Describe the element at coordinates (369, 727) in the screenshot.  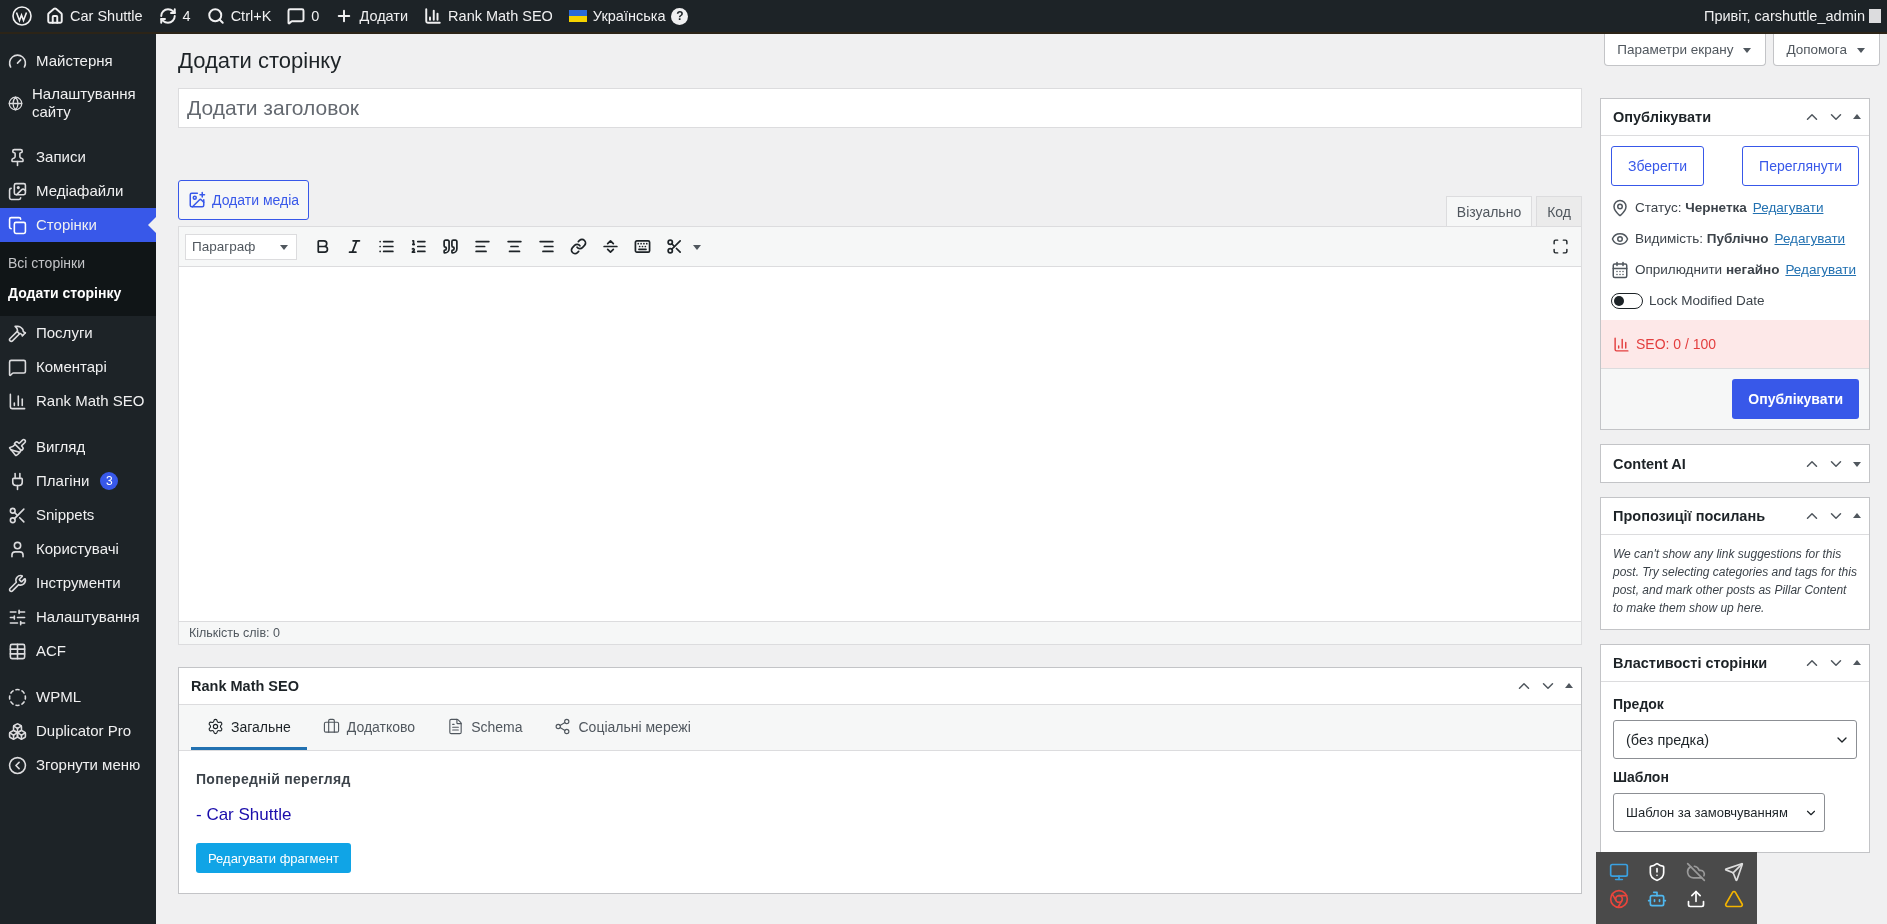
I see `panel-tab: Додатково` at that location.